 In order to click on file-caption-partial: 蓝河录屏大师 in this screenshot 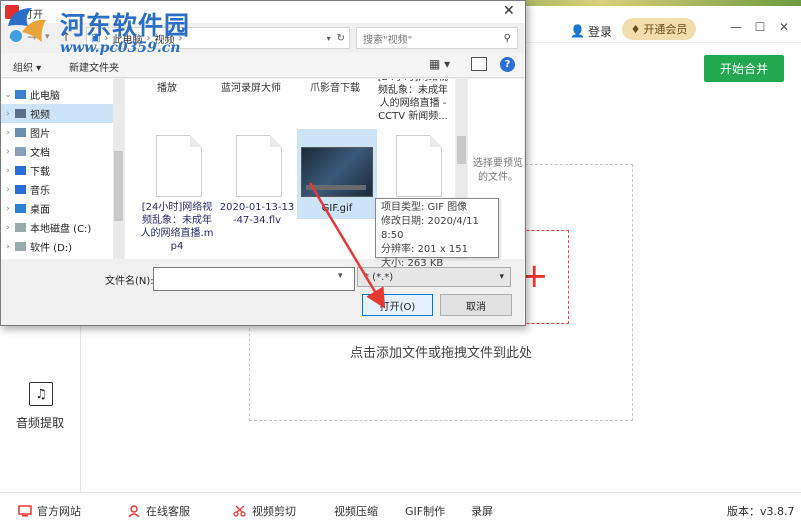, I will do `click(251, 86)`.